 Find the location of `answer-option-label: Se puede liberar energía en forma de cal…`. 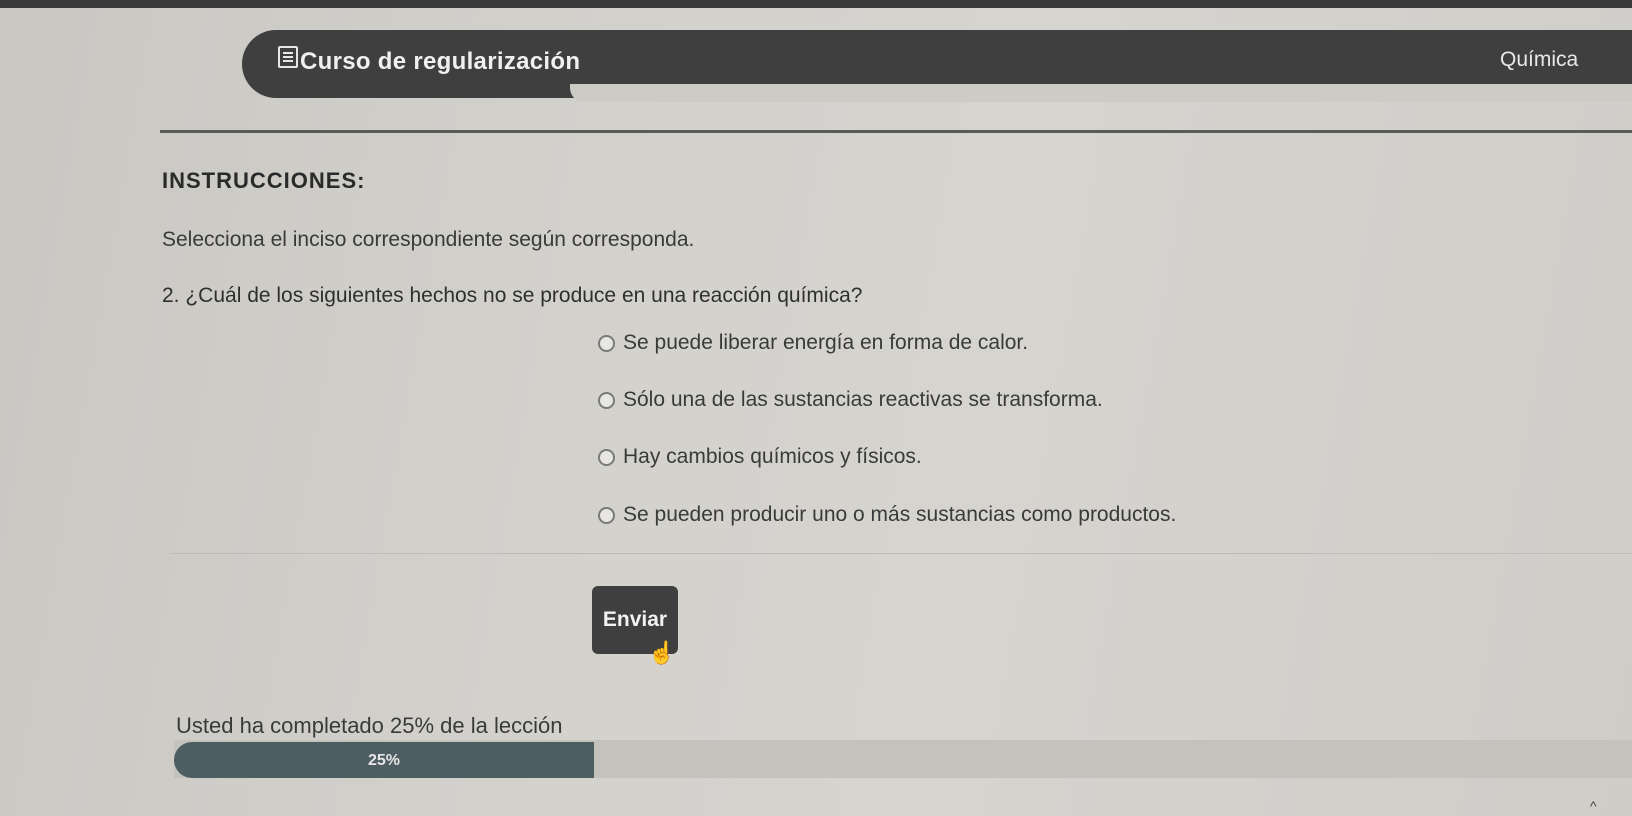

answer-option-label: Se puede liberar energía en forma de cal… is located at coordinates (826, 342).